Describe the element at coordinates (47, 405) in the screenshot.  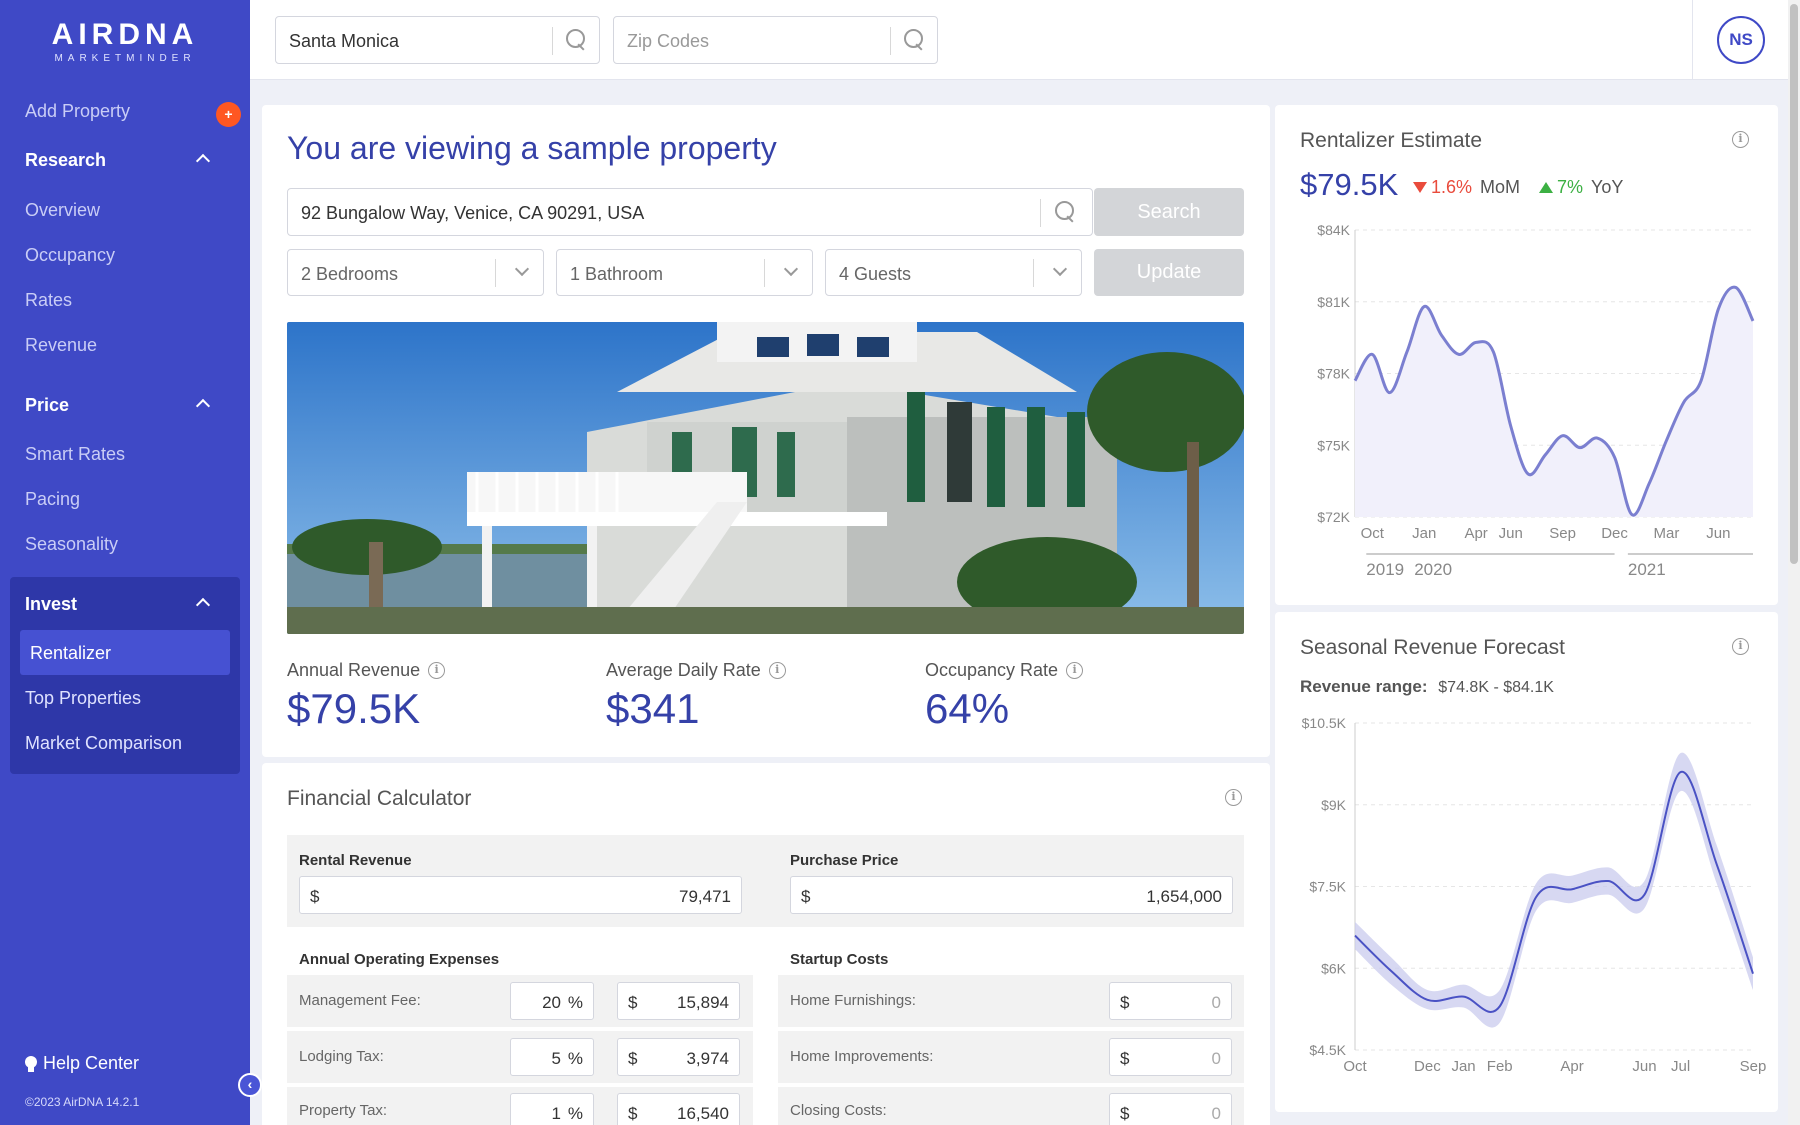
I see `price-label: Price` at that location.